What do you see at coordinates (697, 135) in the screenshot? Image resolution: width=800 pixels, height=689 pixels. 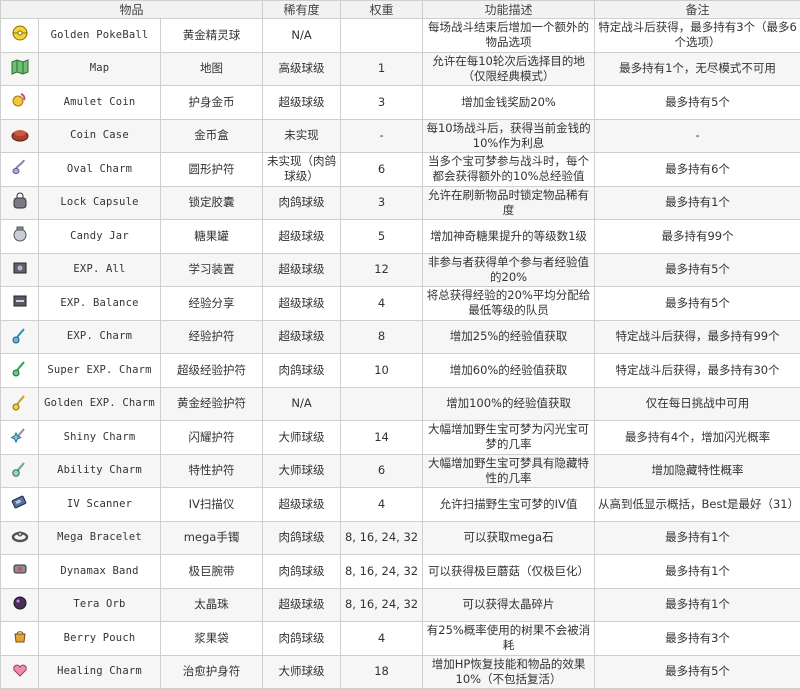 I see `item-note: -` at bounding box center [697, 135].